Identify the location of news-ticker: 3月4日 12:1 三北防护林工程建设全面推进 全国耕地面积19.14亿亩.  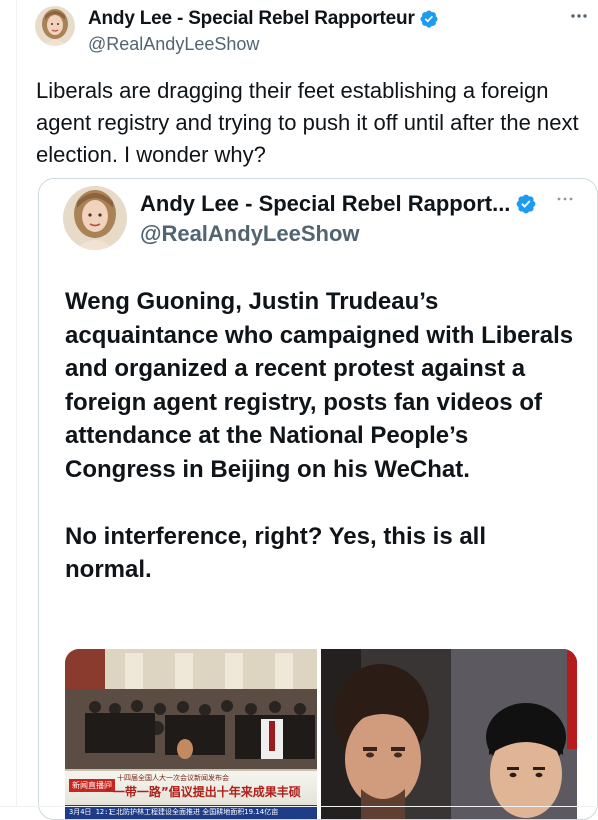
(191, 812).